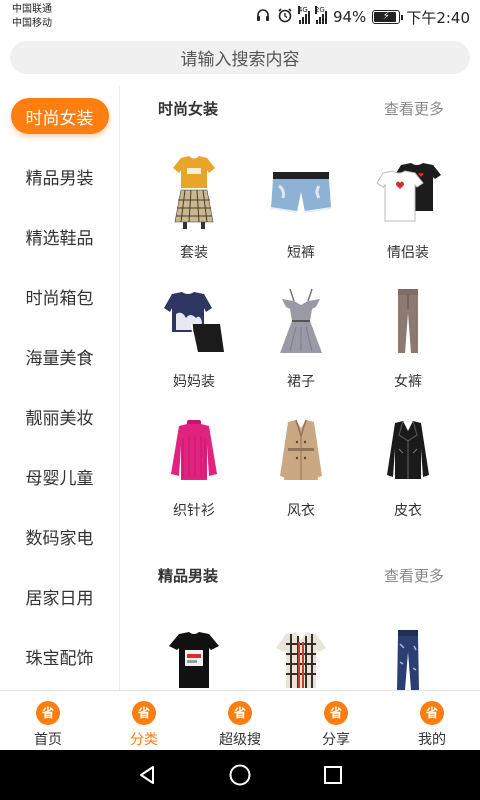  I want to click on search-input: 请输入搜索内容, so click(240, 57).